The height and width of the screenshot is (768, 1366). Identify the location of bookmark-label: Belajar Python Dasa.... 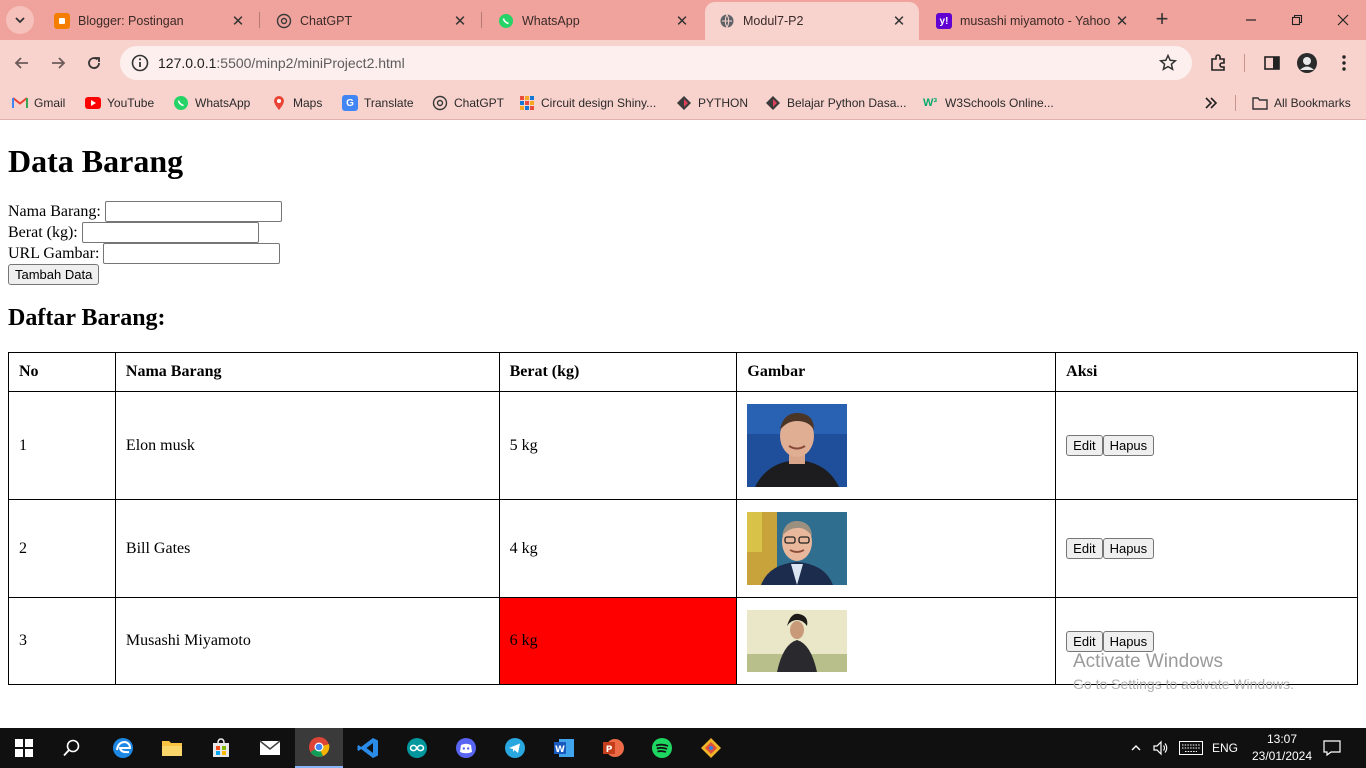
(847, 103).